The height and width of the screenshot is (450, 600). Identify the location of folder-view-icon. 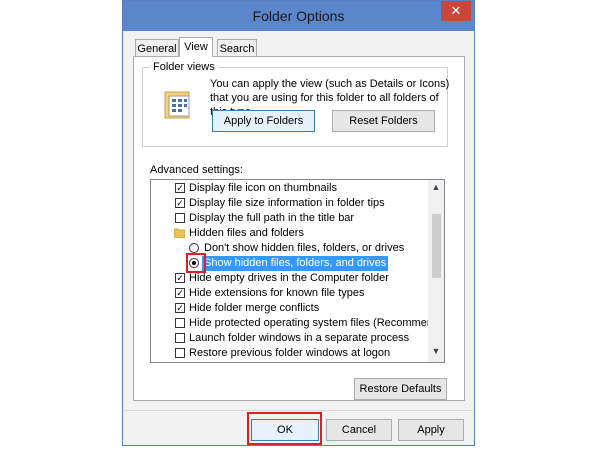
(177, 105).